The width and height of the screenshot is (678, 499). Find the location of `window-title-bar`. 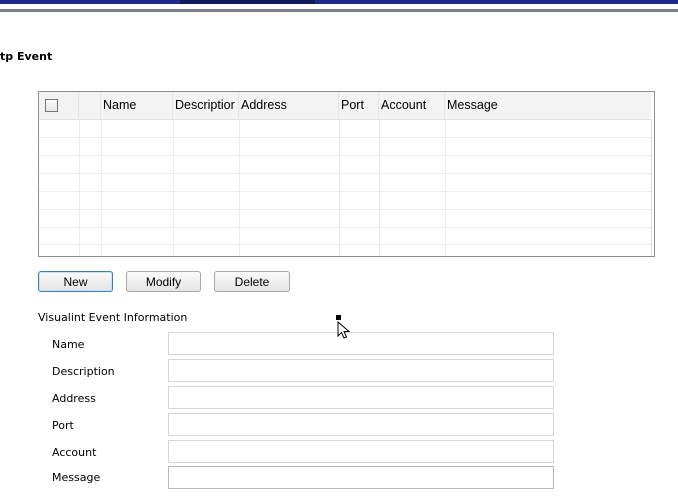

window-title-bar is located at coordinates (339, 2).